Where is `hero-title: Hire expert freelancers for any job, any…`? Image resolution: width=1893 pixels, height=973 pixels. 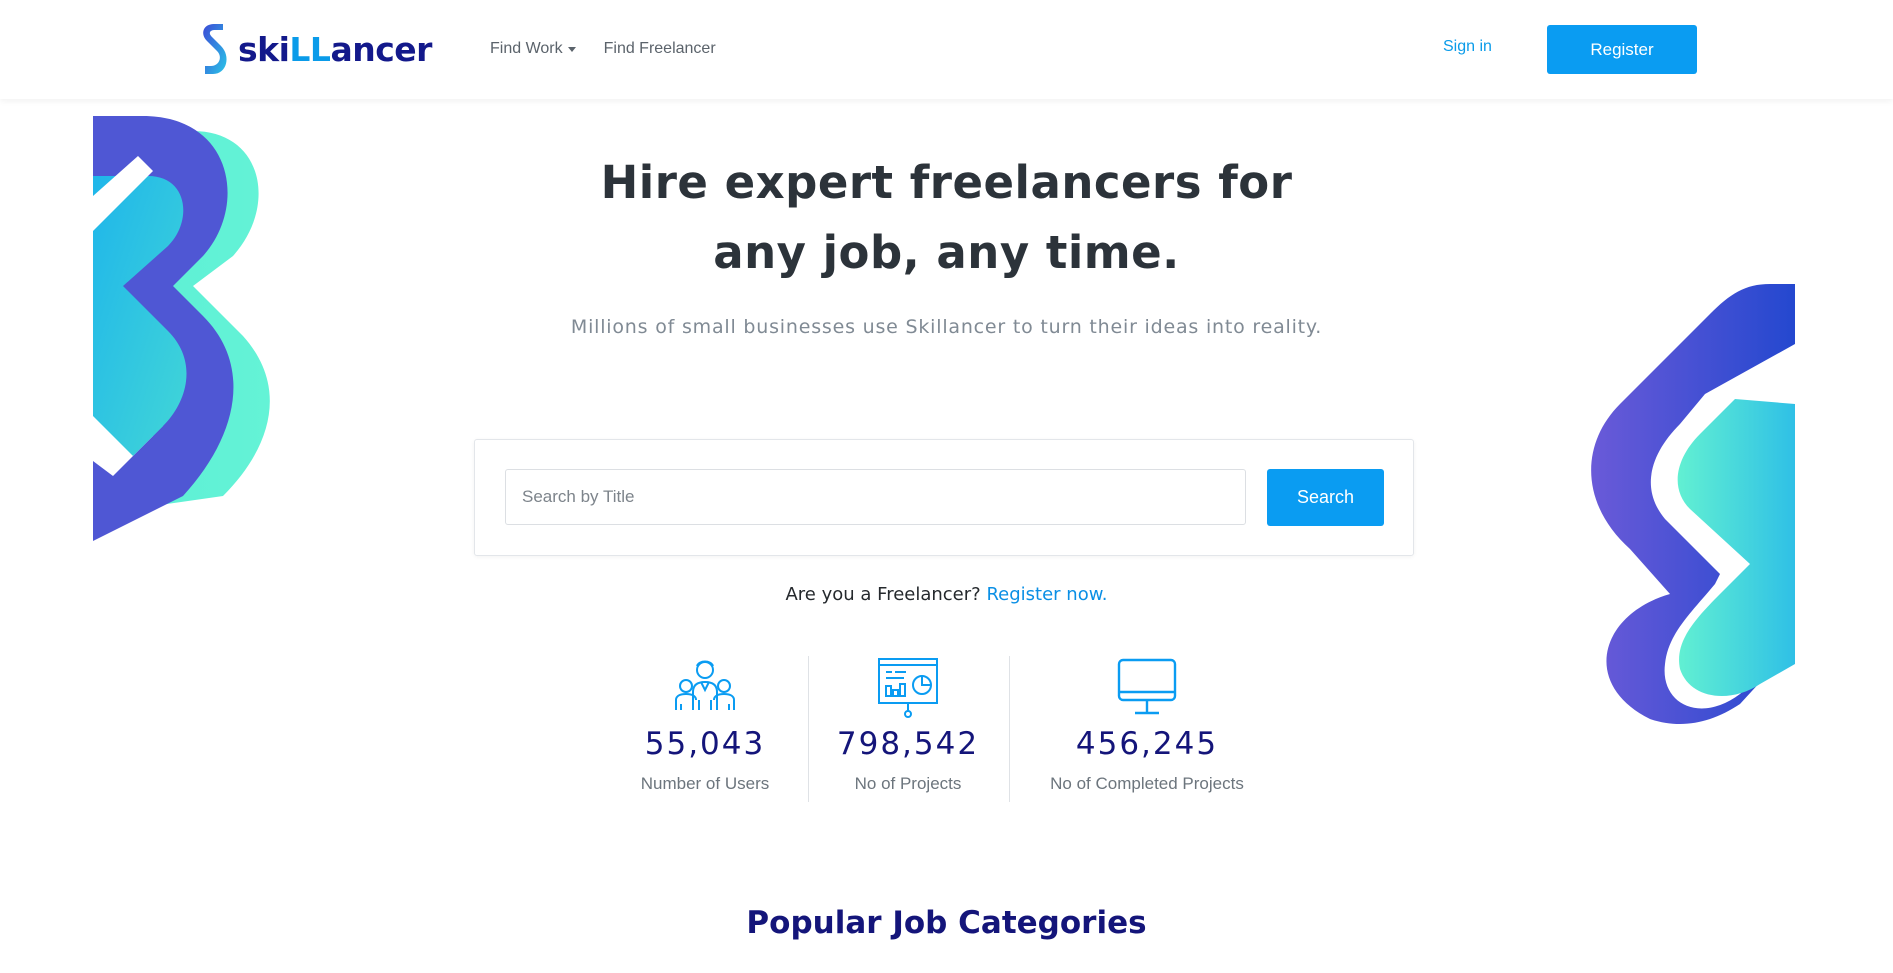
hero-title: Hire expert freelancers for any job, any… is located at coordinates (946, 218).